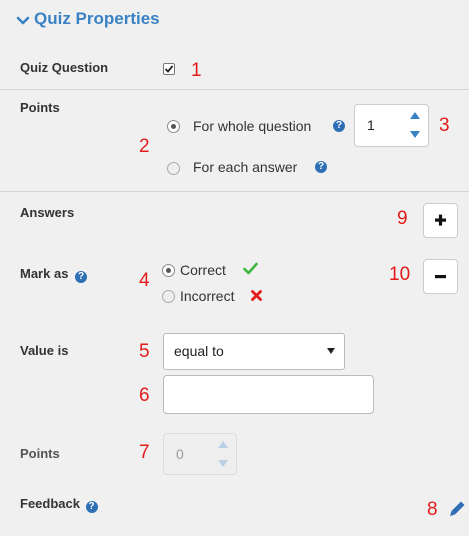  Describe the element at coordinates (144, 452) in the screenshot. I see `annotation-marker: 7` at that location.